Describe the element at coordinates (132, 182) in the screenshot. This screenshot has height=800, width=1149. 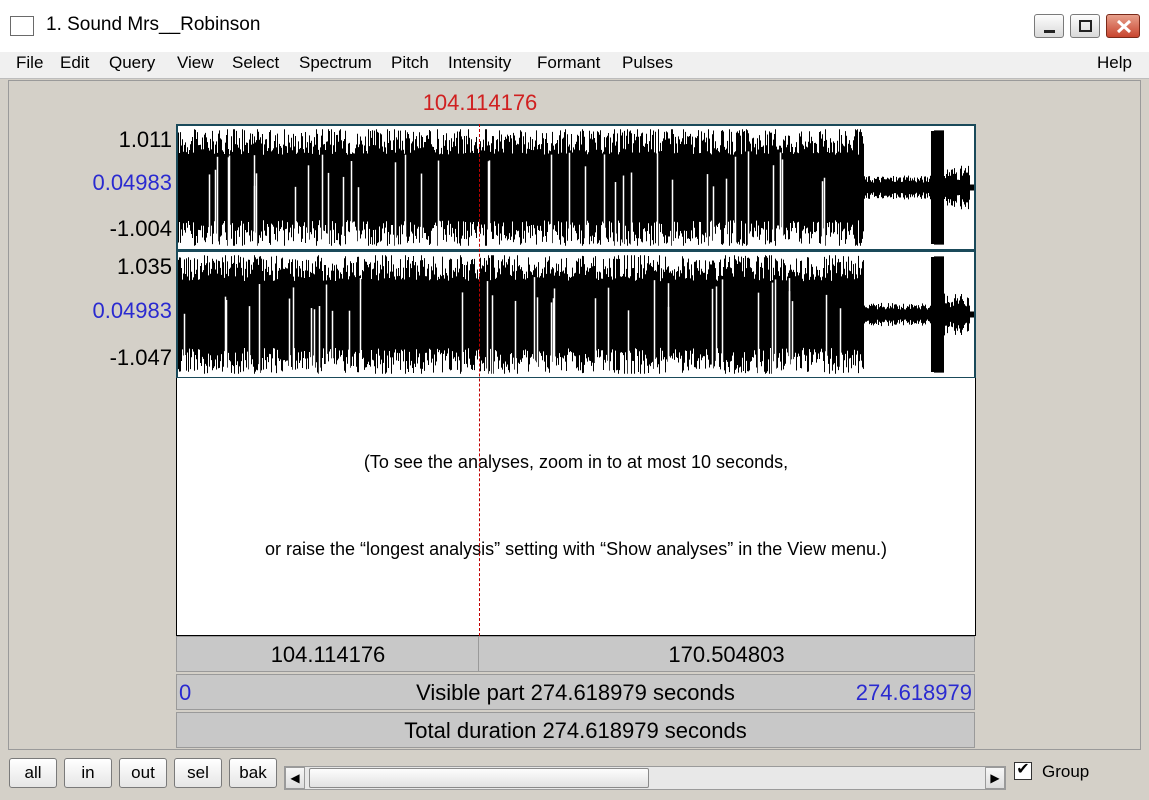
I see `channel1-center-label: 0.04983` at that location.